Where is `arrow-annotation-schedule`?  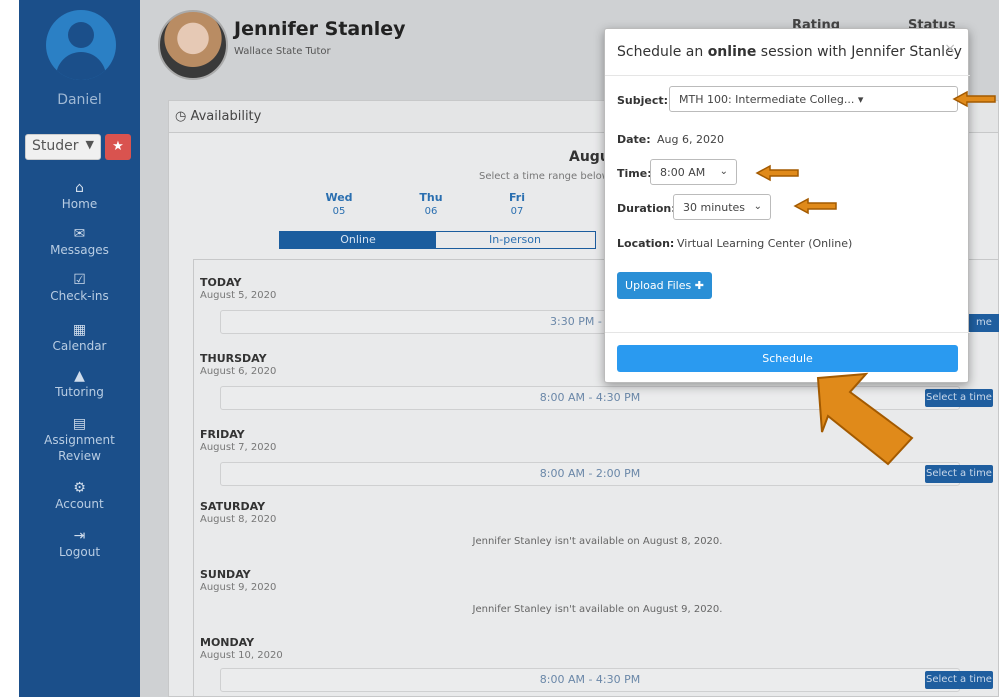
arrow-annotation-schedule is located at coordinates (865, 419).